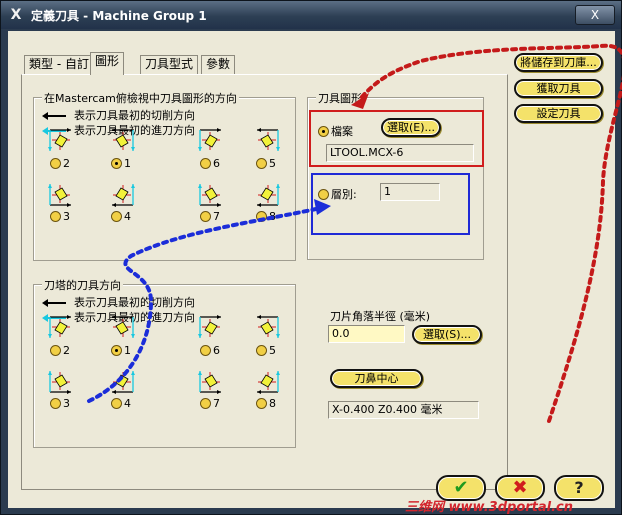  I want to click on tab-tool-style: 刀具型式, so click(169, 64).